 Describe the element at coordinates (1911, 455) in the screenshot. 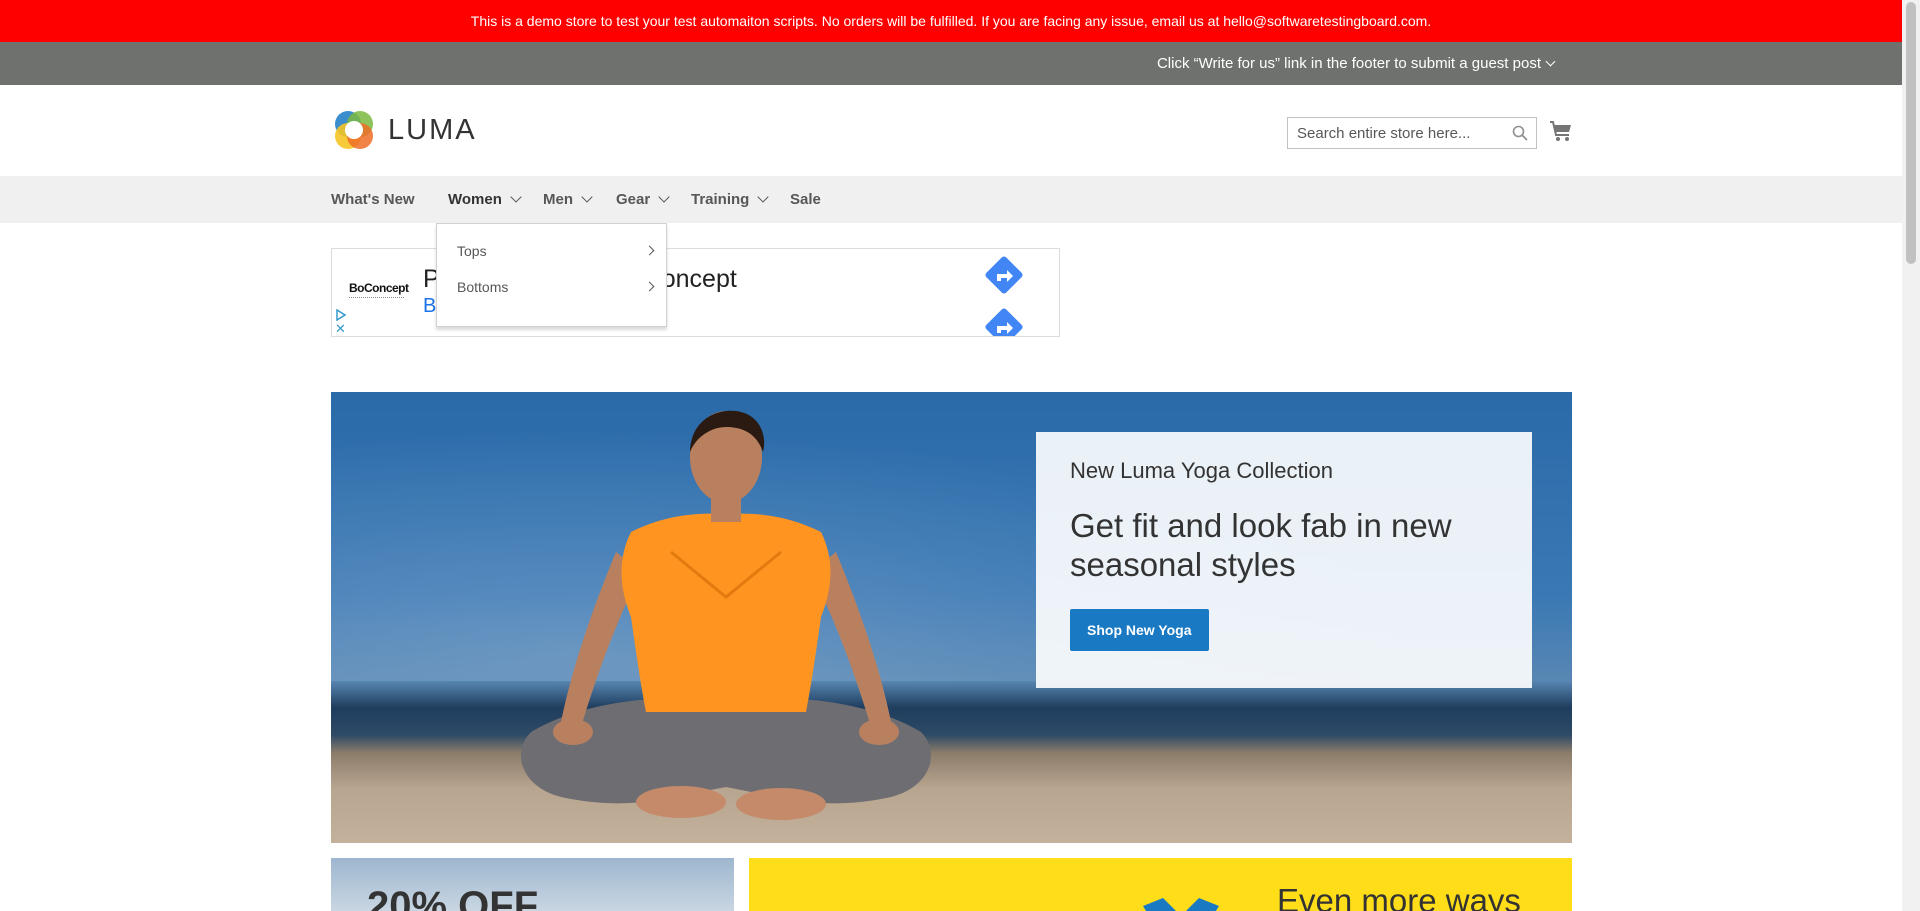

I see `page-scrollbar` at that location.